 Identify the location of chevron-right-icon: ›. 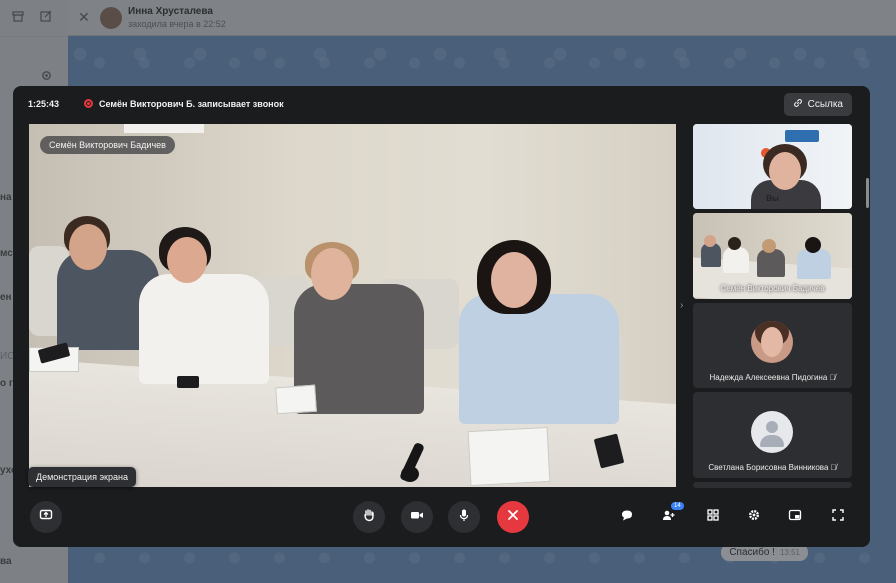
(681, 305).